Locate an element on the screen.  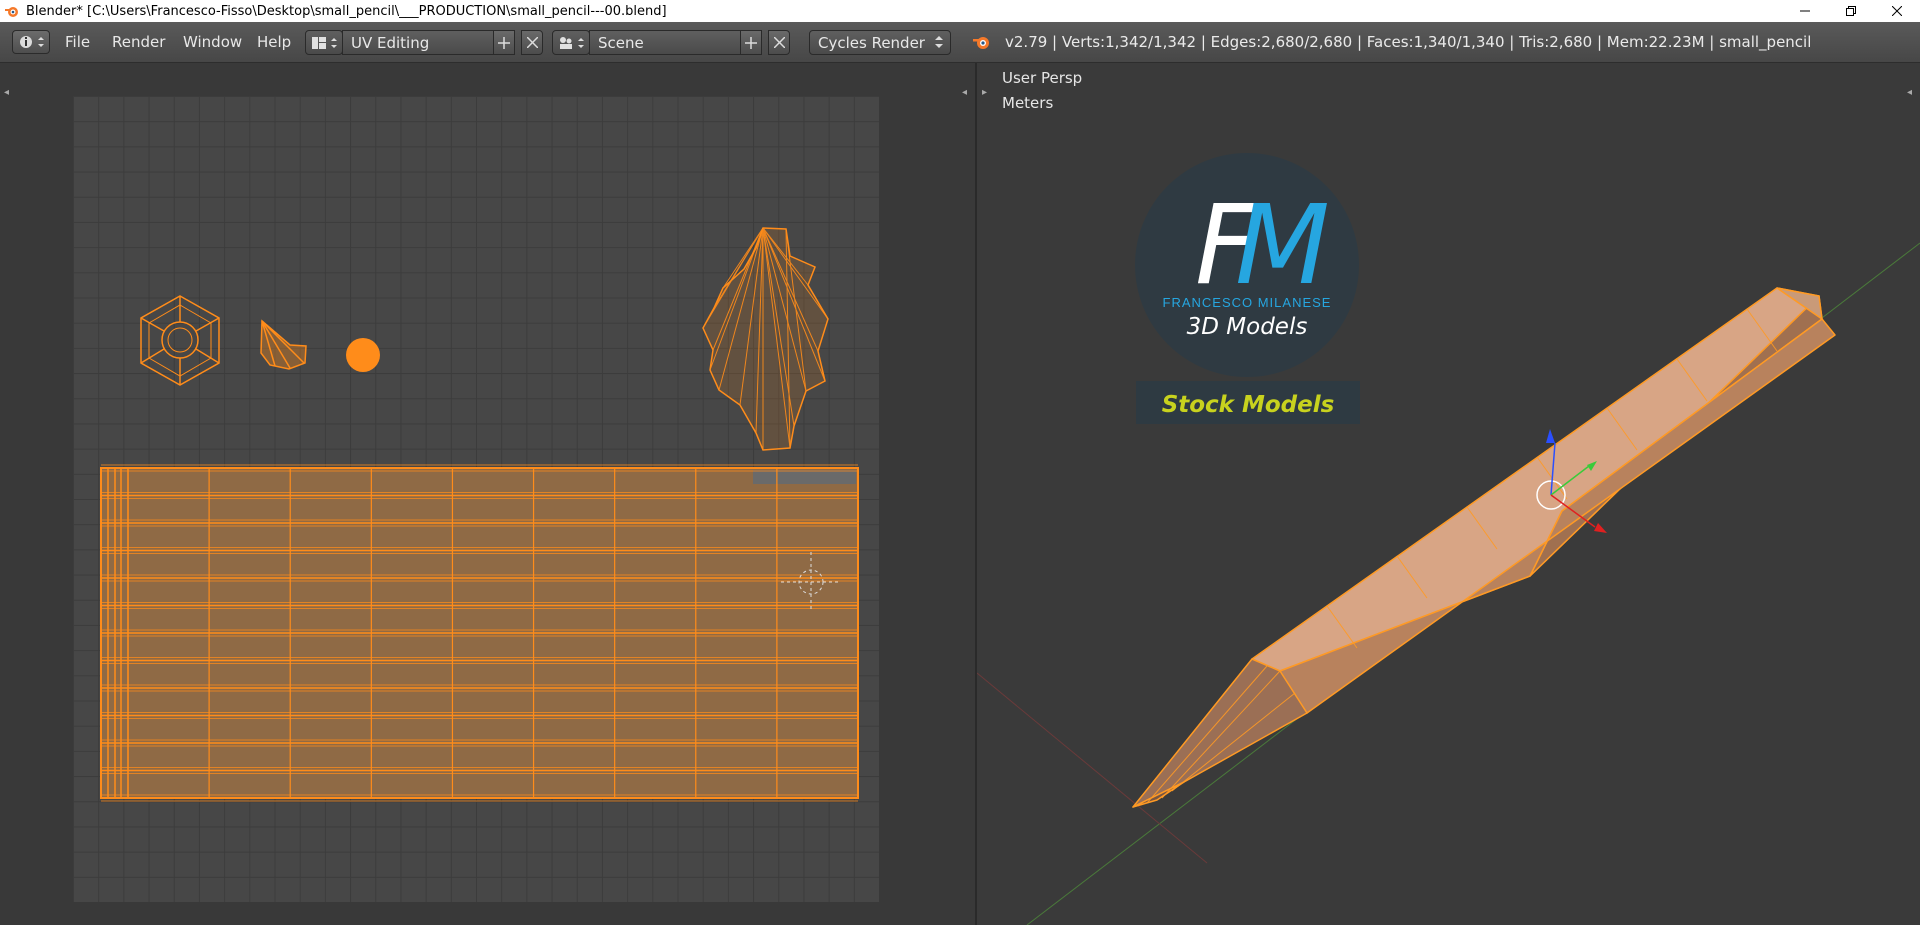
close-button is located at coordinates (1897, 11).